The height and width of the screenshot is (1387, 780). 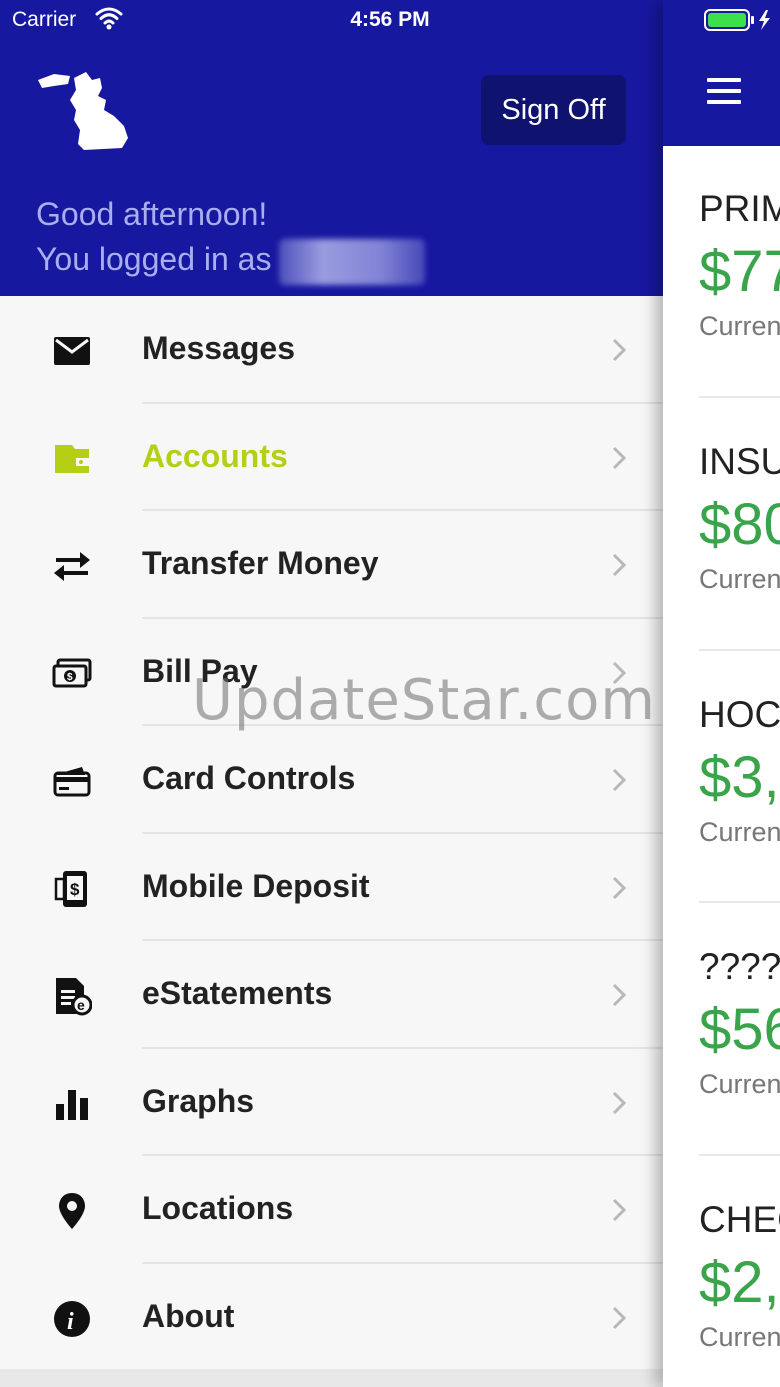 What do you see at coordinates (256, 885) in the screenshot?
I see `menu-item-label: Mobile Deposit` at bounding box center [256, 885].